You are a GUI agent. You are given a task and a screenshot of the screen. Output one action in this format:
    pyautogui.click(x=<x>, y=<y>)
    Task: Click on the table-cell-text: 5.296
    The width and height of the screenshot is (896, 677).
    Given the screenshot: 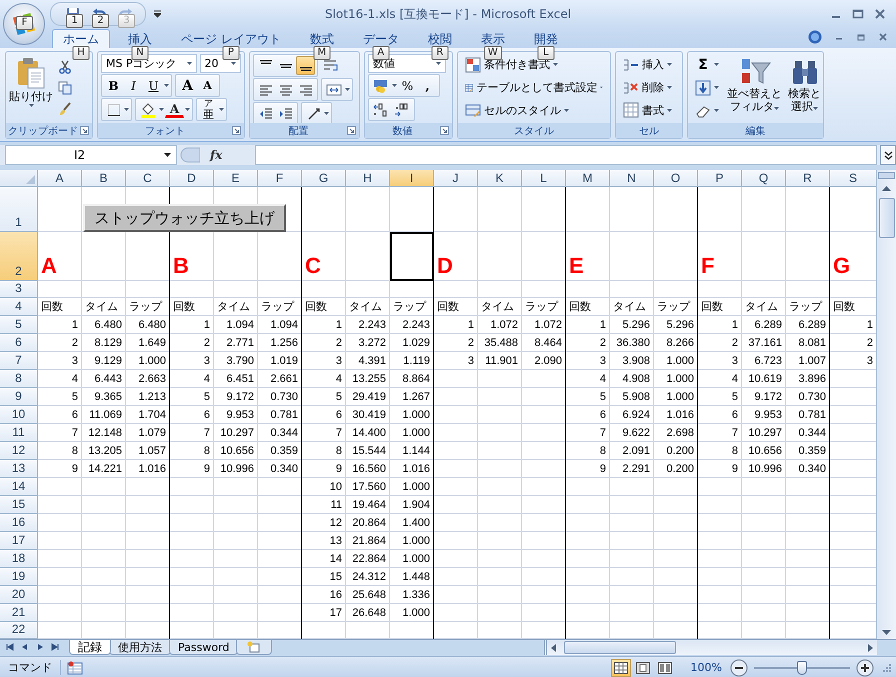 What is the action you would take?
    pyautogui.click(x=680, y=325)
    